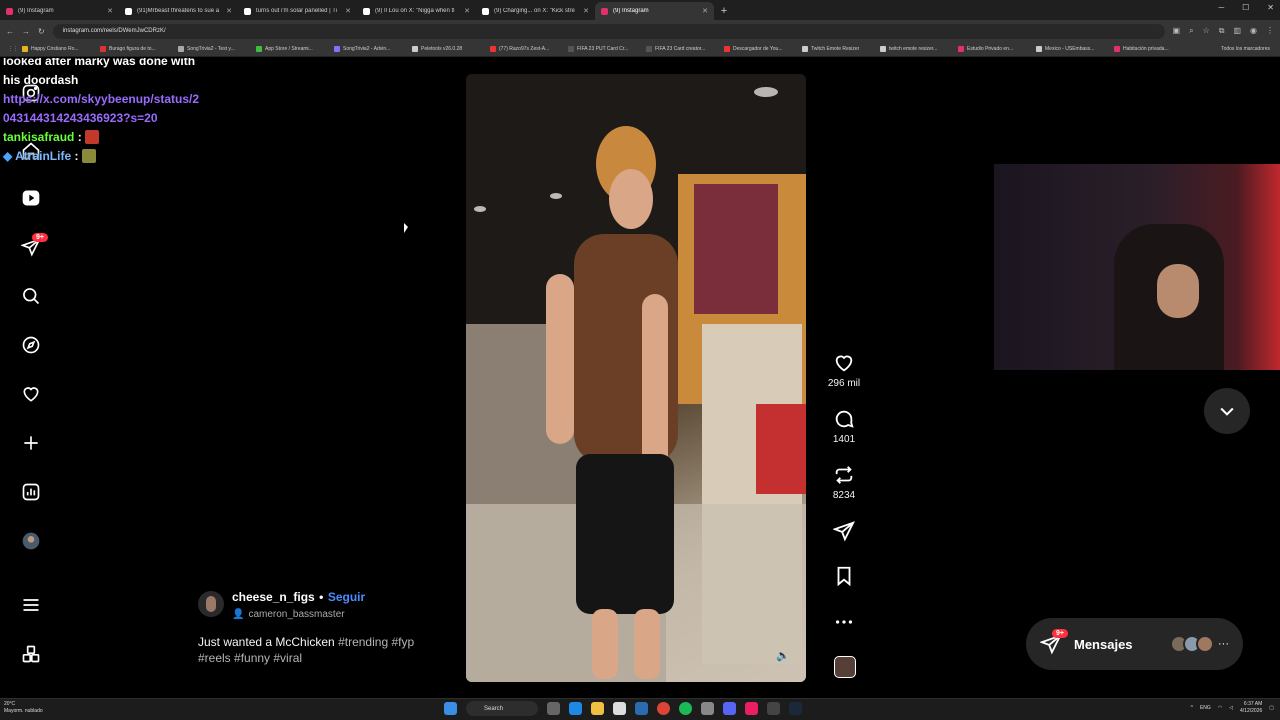 Image resolution: width=1280 pixels, height=720 pixels. Describe the element at coordinates (250, 658) in the screenshot. I see `hashtags: #reels #funny #viral` at that location.